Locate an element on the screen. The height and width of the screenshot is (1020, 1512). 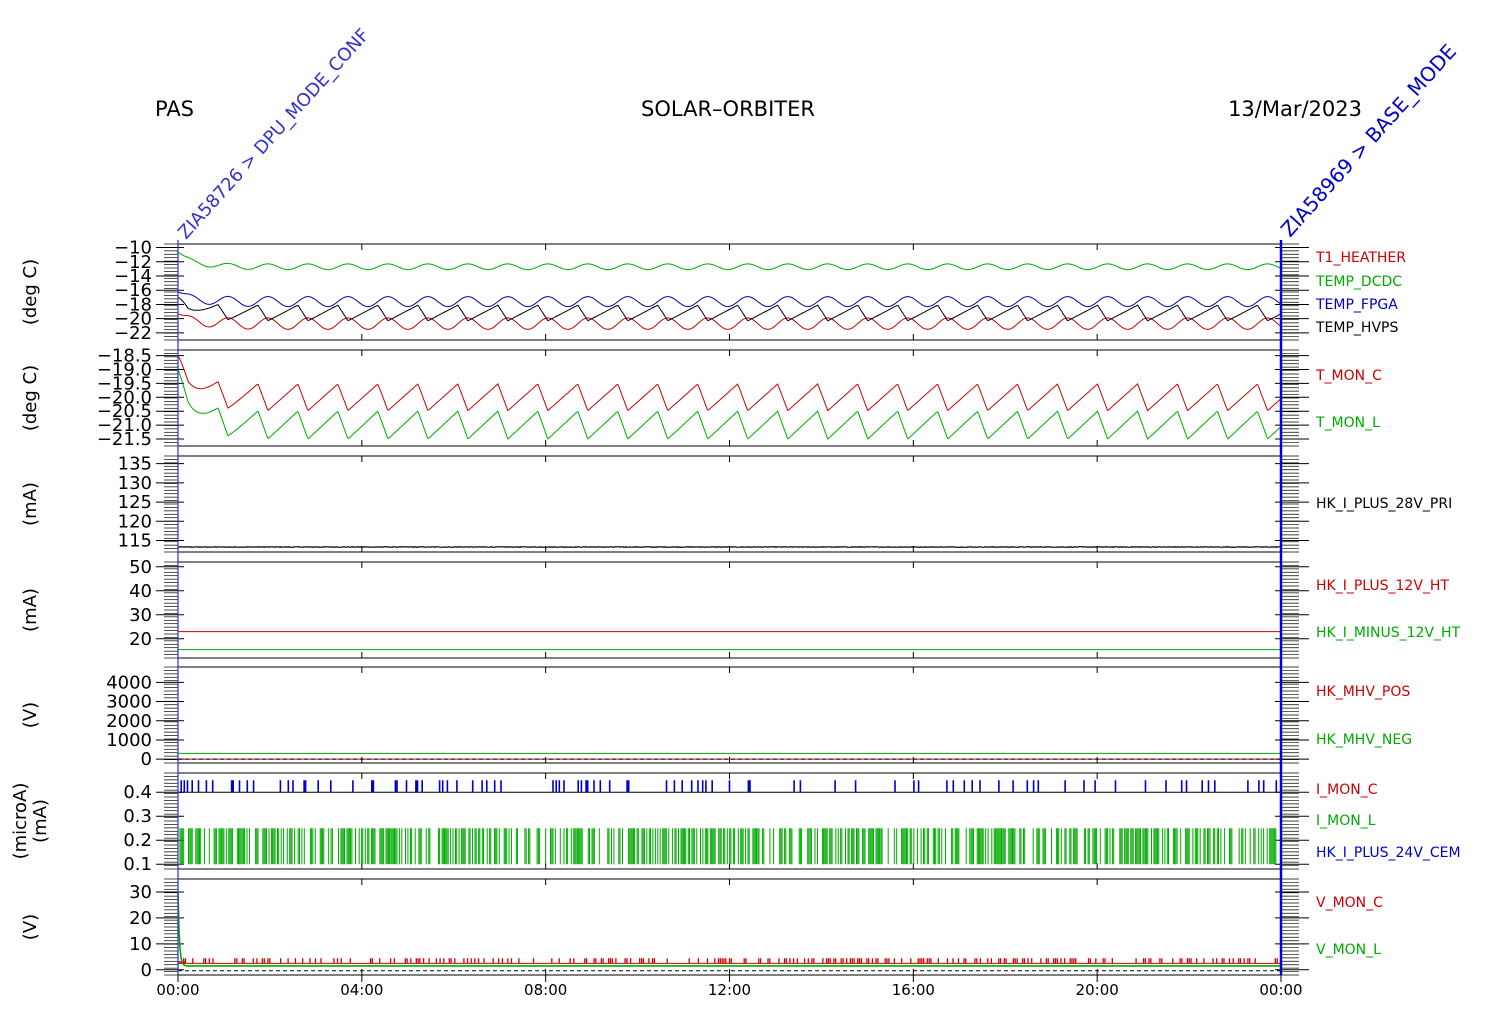
legend-label-HK_I_PLUS_24V_CEM: HK_I_PLUS_24V_CEM is located at coordinates (1388, 853).